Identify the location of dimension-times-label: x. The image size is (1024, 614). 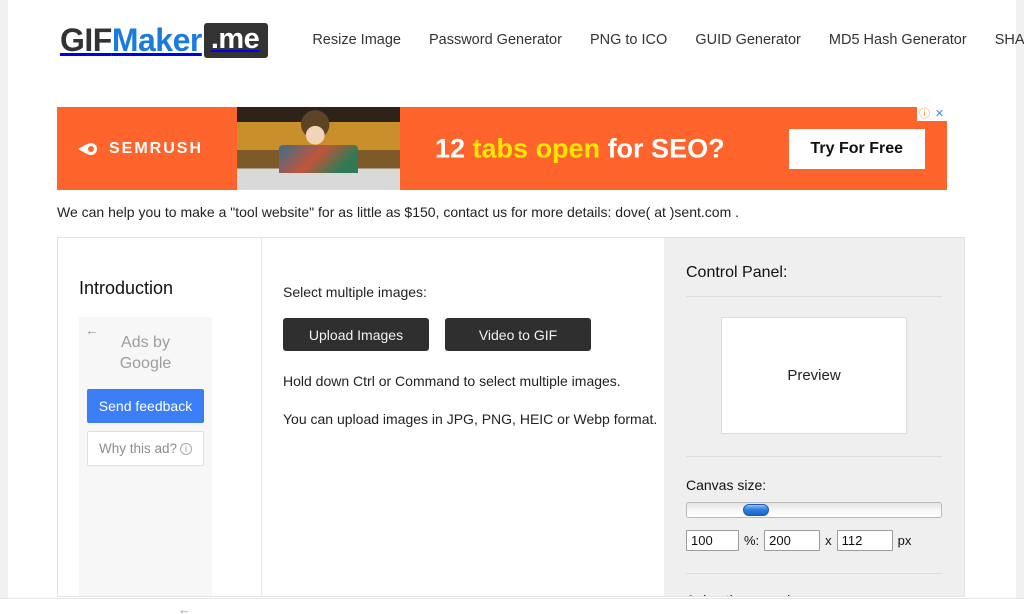
(828, 540).